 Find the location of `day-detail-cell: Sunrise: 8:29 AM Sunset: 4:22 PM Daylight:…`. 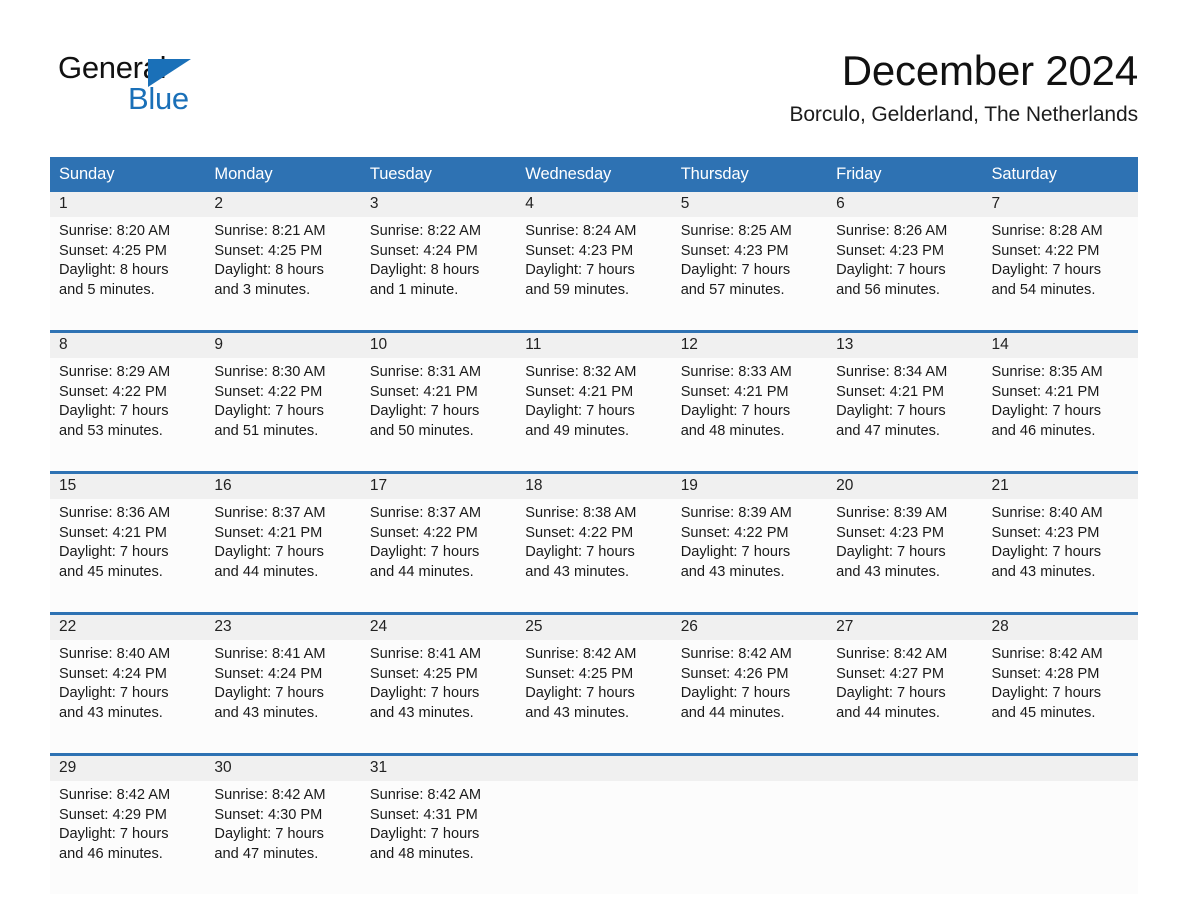

day-detail-cell: Sunrise: 8:29 AM Sunset: 4:22 PM Daylight:… is located at coordinates (128, 414).